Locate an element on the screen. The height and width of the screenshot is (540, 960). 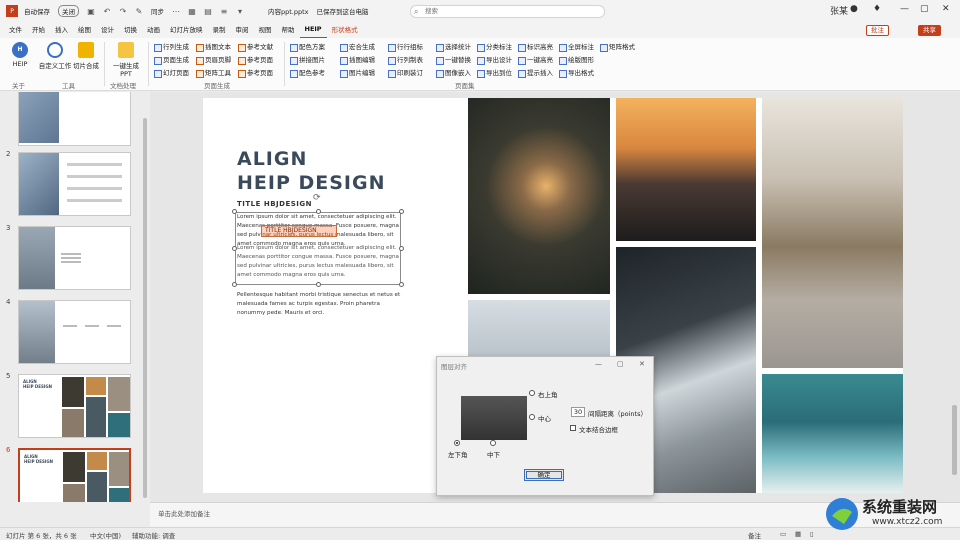
photo-sunset-man is located at coordinates (686, 169).